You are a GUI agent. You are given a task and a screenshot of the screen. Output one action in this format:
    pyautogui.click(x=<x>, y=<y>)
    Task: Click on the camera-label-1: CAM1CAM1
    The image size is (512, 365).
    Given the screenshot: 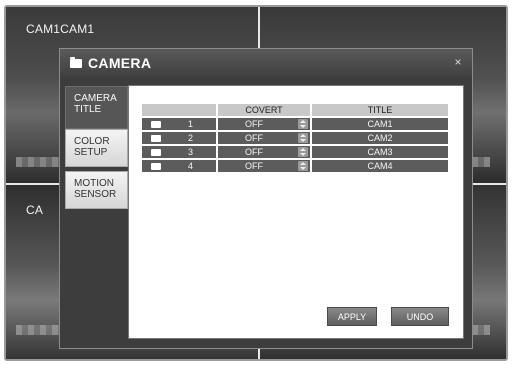 What is the action you would take?
    pyautogui.click(x=60, y=29)
    